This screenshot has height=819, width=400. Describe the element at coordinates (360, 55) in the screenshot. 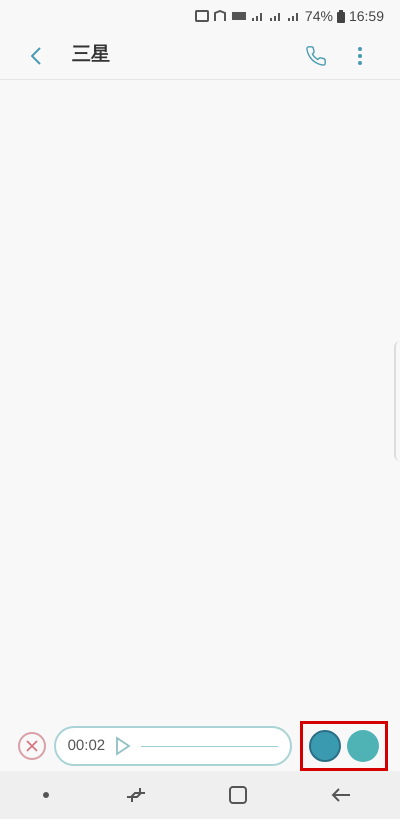

I see `more-icon` at that location.